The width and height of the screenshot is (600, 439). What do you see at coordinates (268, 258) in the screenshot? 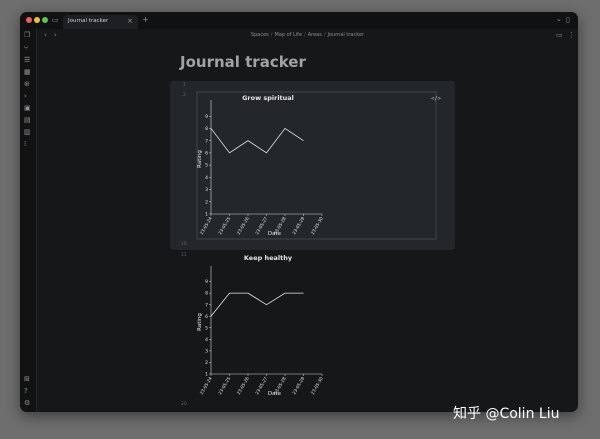
I see `chart-title: Keep healthy` at bounding box center [268, 258].